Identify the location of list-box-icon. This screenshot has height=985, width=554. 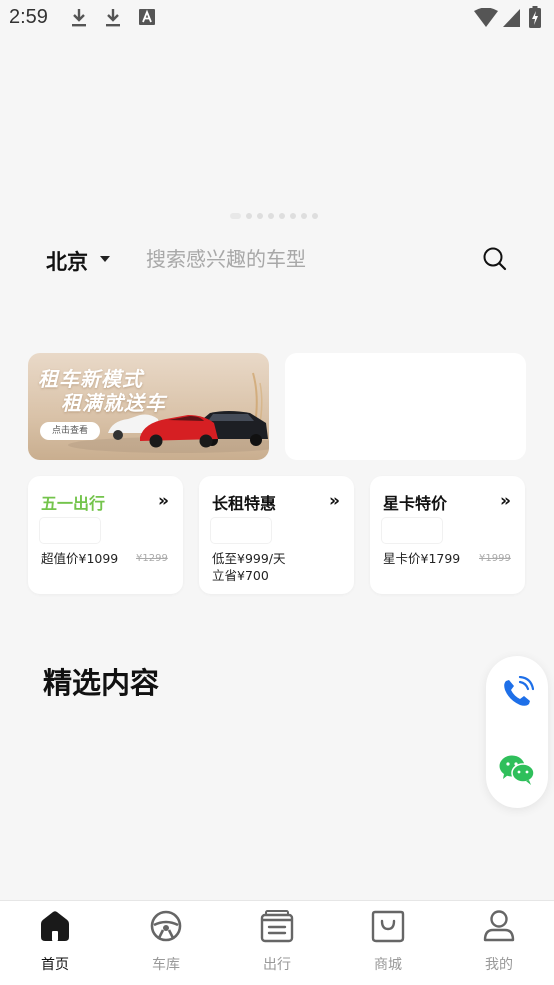
(277, 926).